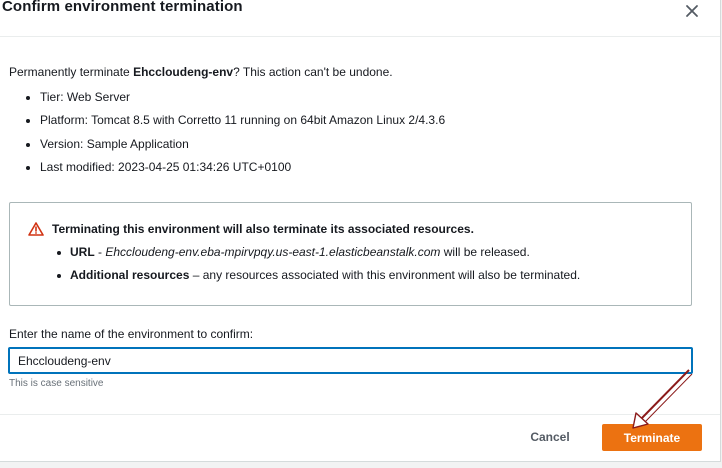  Describe the element at coordinates (652, 437) in the screenshot. I see `terminate-button: Terminate` at that location.